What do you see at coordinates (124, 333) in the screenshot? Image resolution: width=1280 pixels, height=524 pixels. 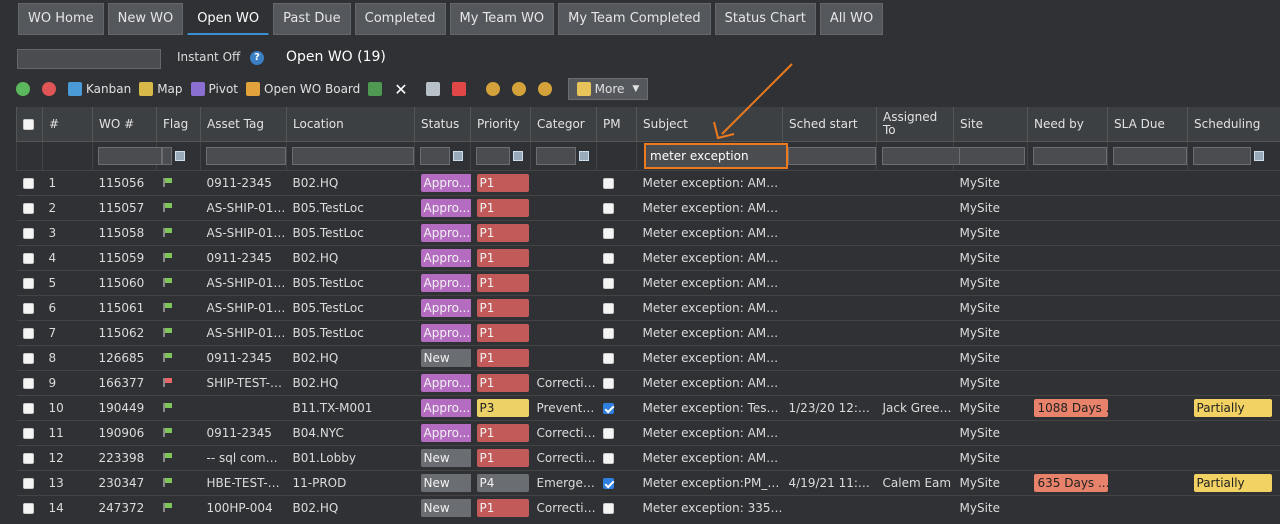 I see `wo-number: 115062` at bounding box center [124, 333].